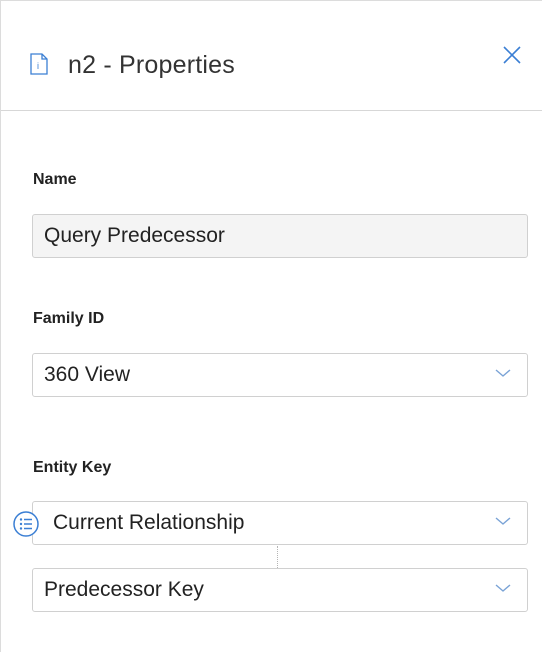 The width and height of the screenshot is (542, 652). Describe the element at coordinates (151, 65) in the screenshot. I see `panel-title: n2 - Properties` at that location.